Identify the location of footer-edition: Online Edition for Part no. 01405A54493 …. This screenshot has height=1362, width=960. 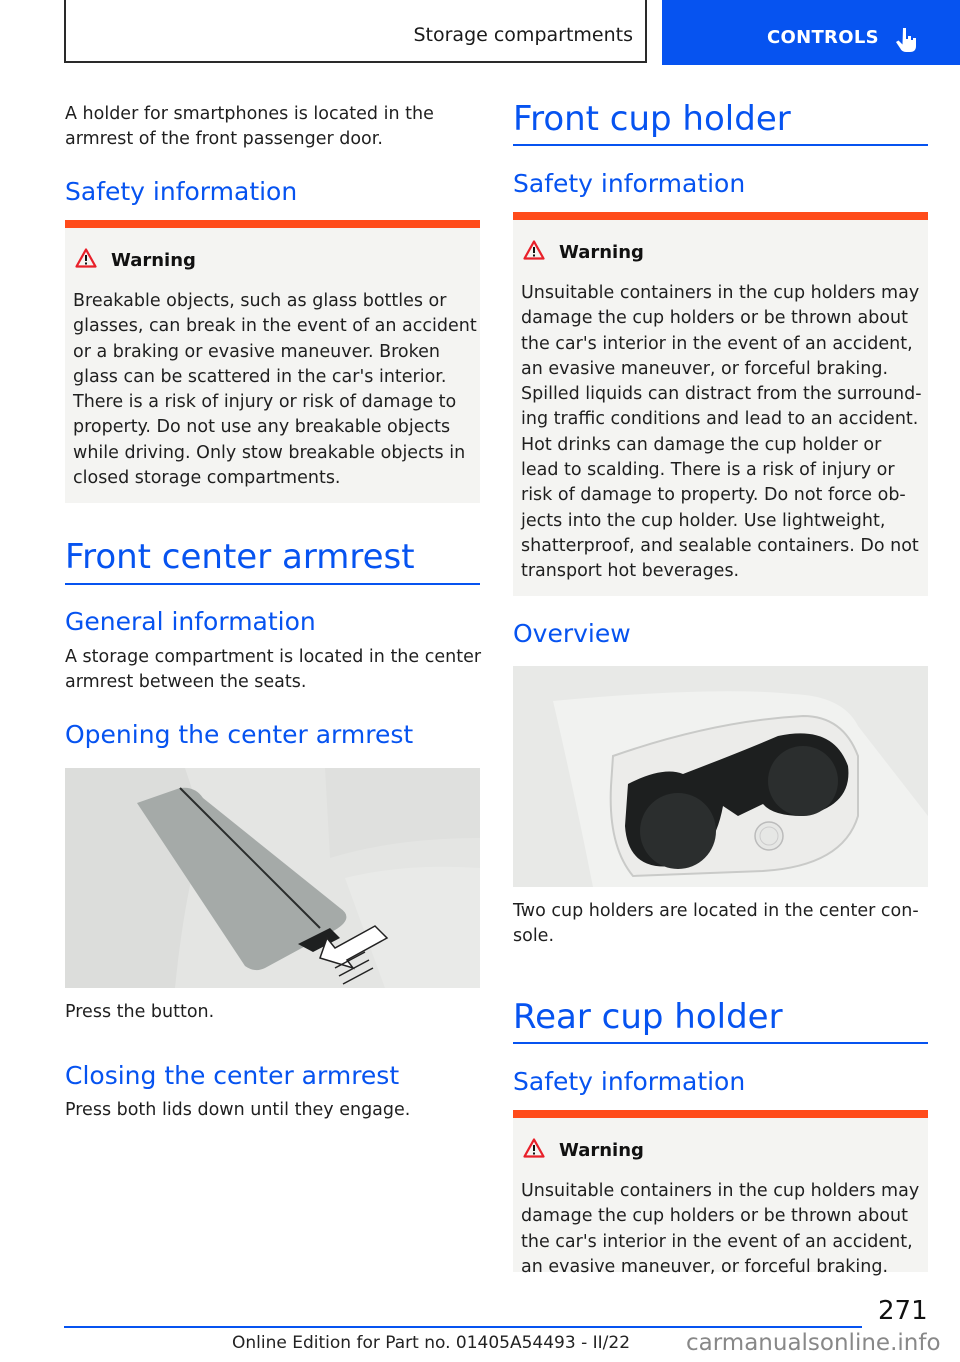
(431, 1343).